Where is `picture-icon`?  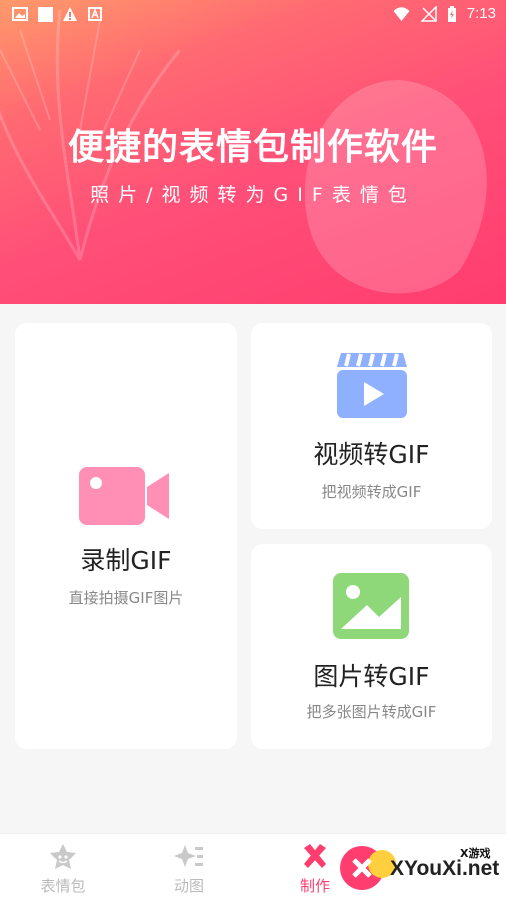
picture-icon is located at coordinates (371, 606).